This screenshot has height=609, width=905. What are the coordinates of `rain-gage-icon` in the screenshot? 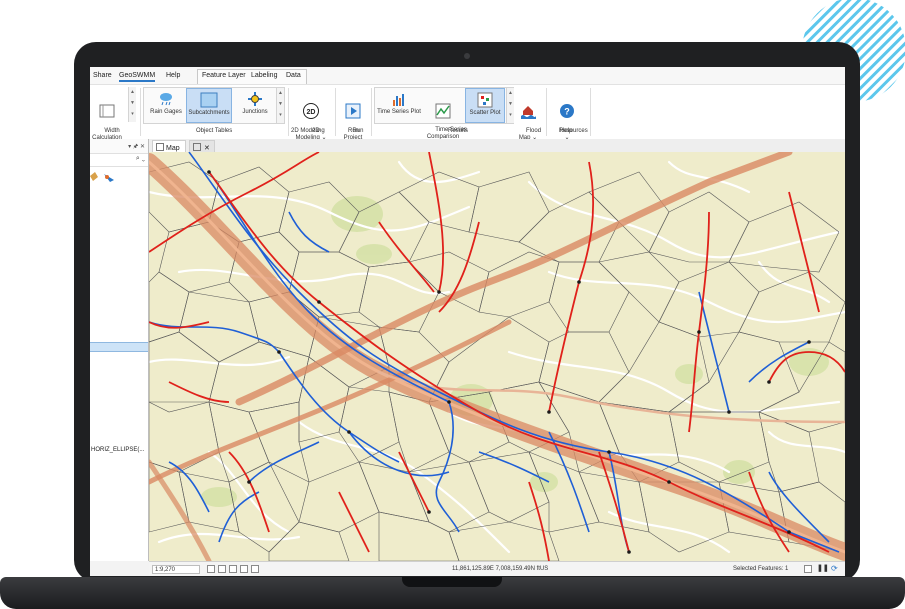 It's located at (166, 99).